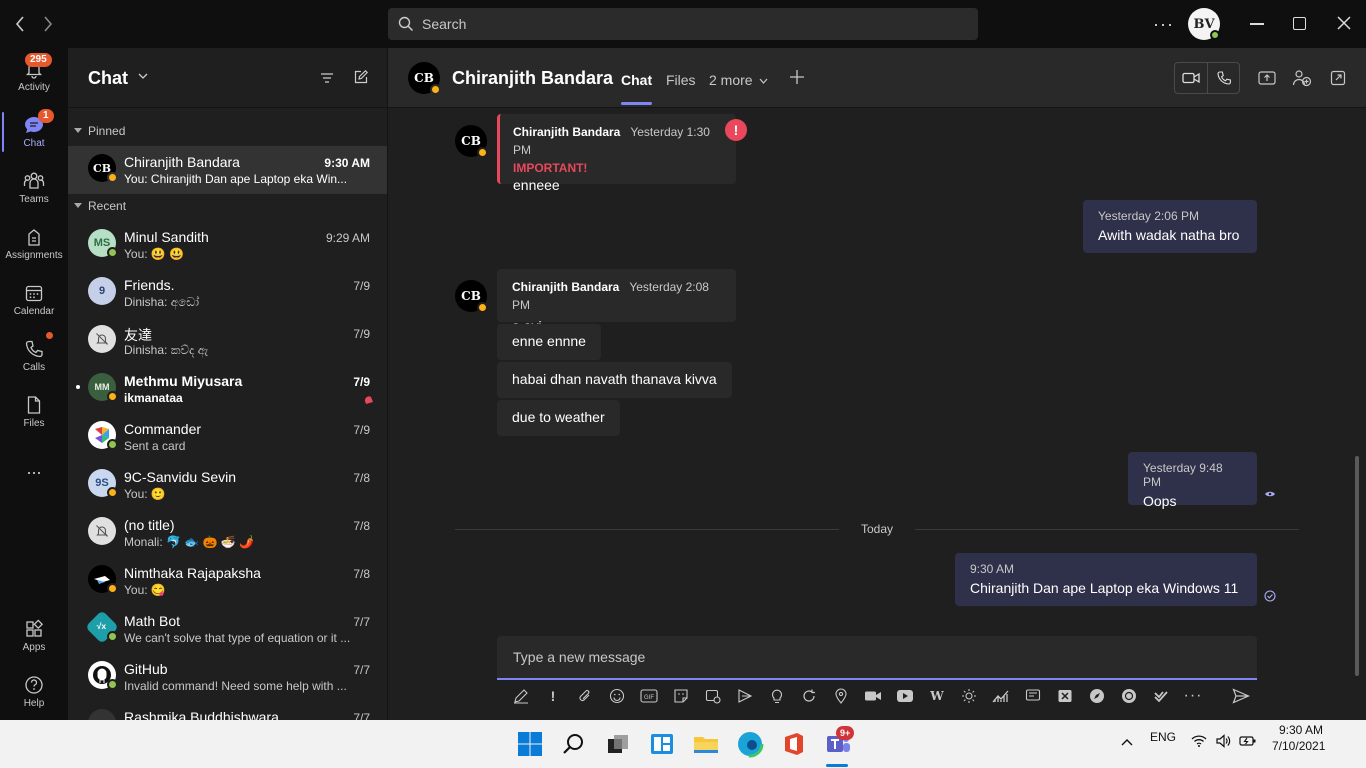 Image resolution: width=1366 pixels, height=768 pixels. I want to click on bot-app-icon, so click(1129, 696).